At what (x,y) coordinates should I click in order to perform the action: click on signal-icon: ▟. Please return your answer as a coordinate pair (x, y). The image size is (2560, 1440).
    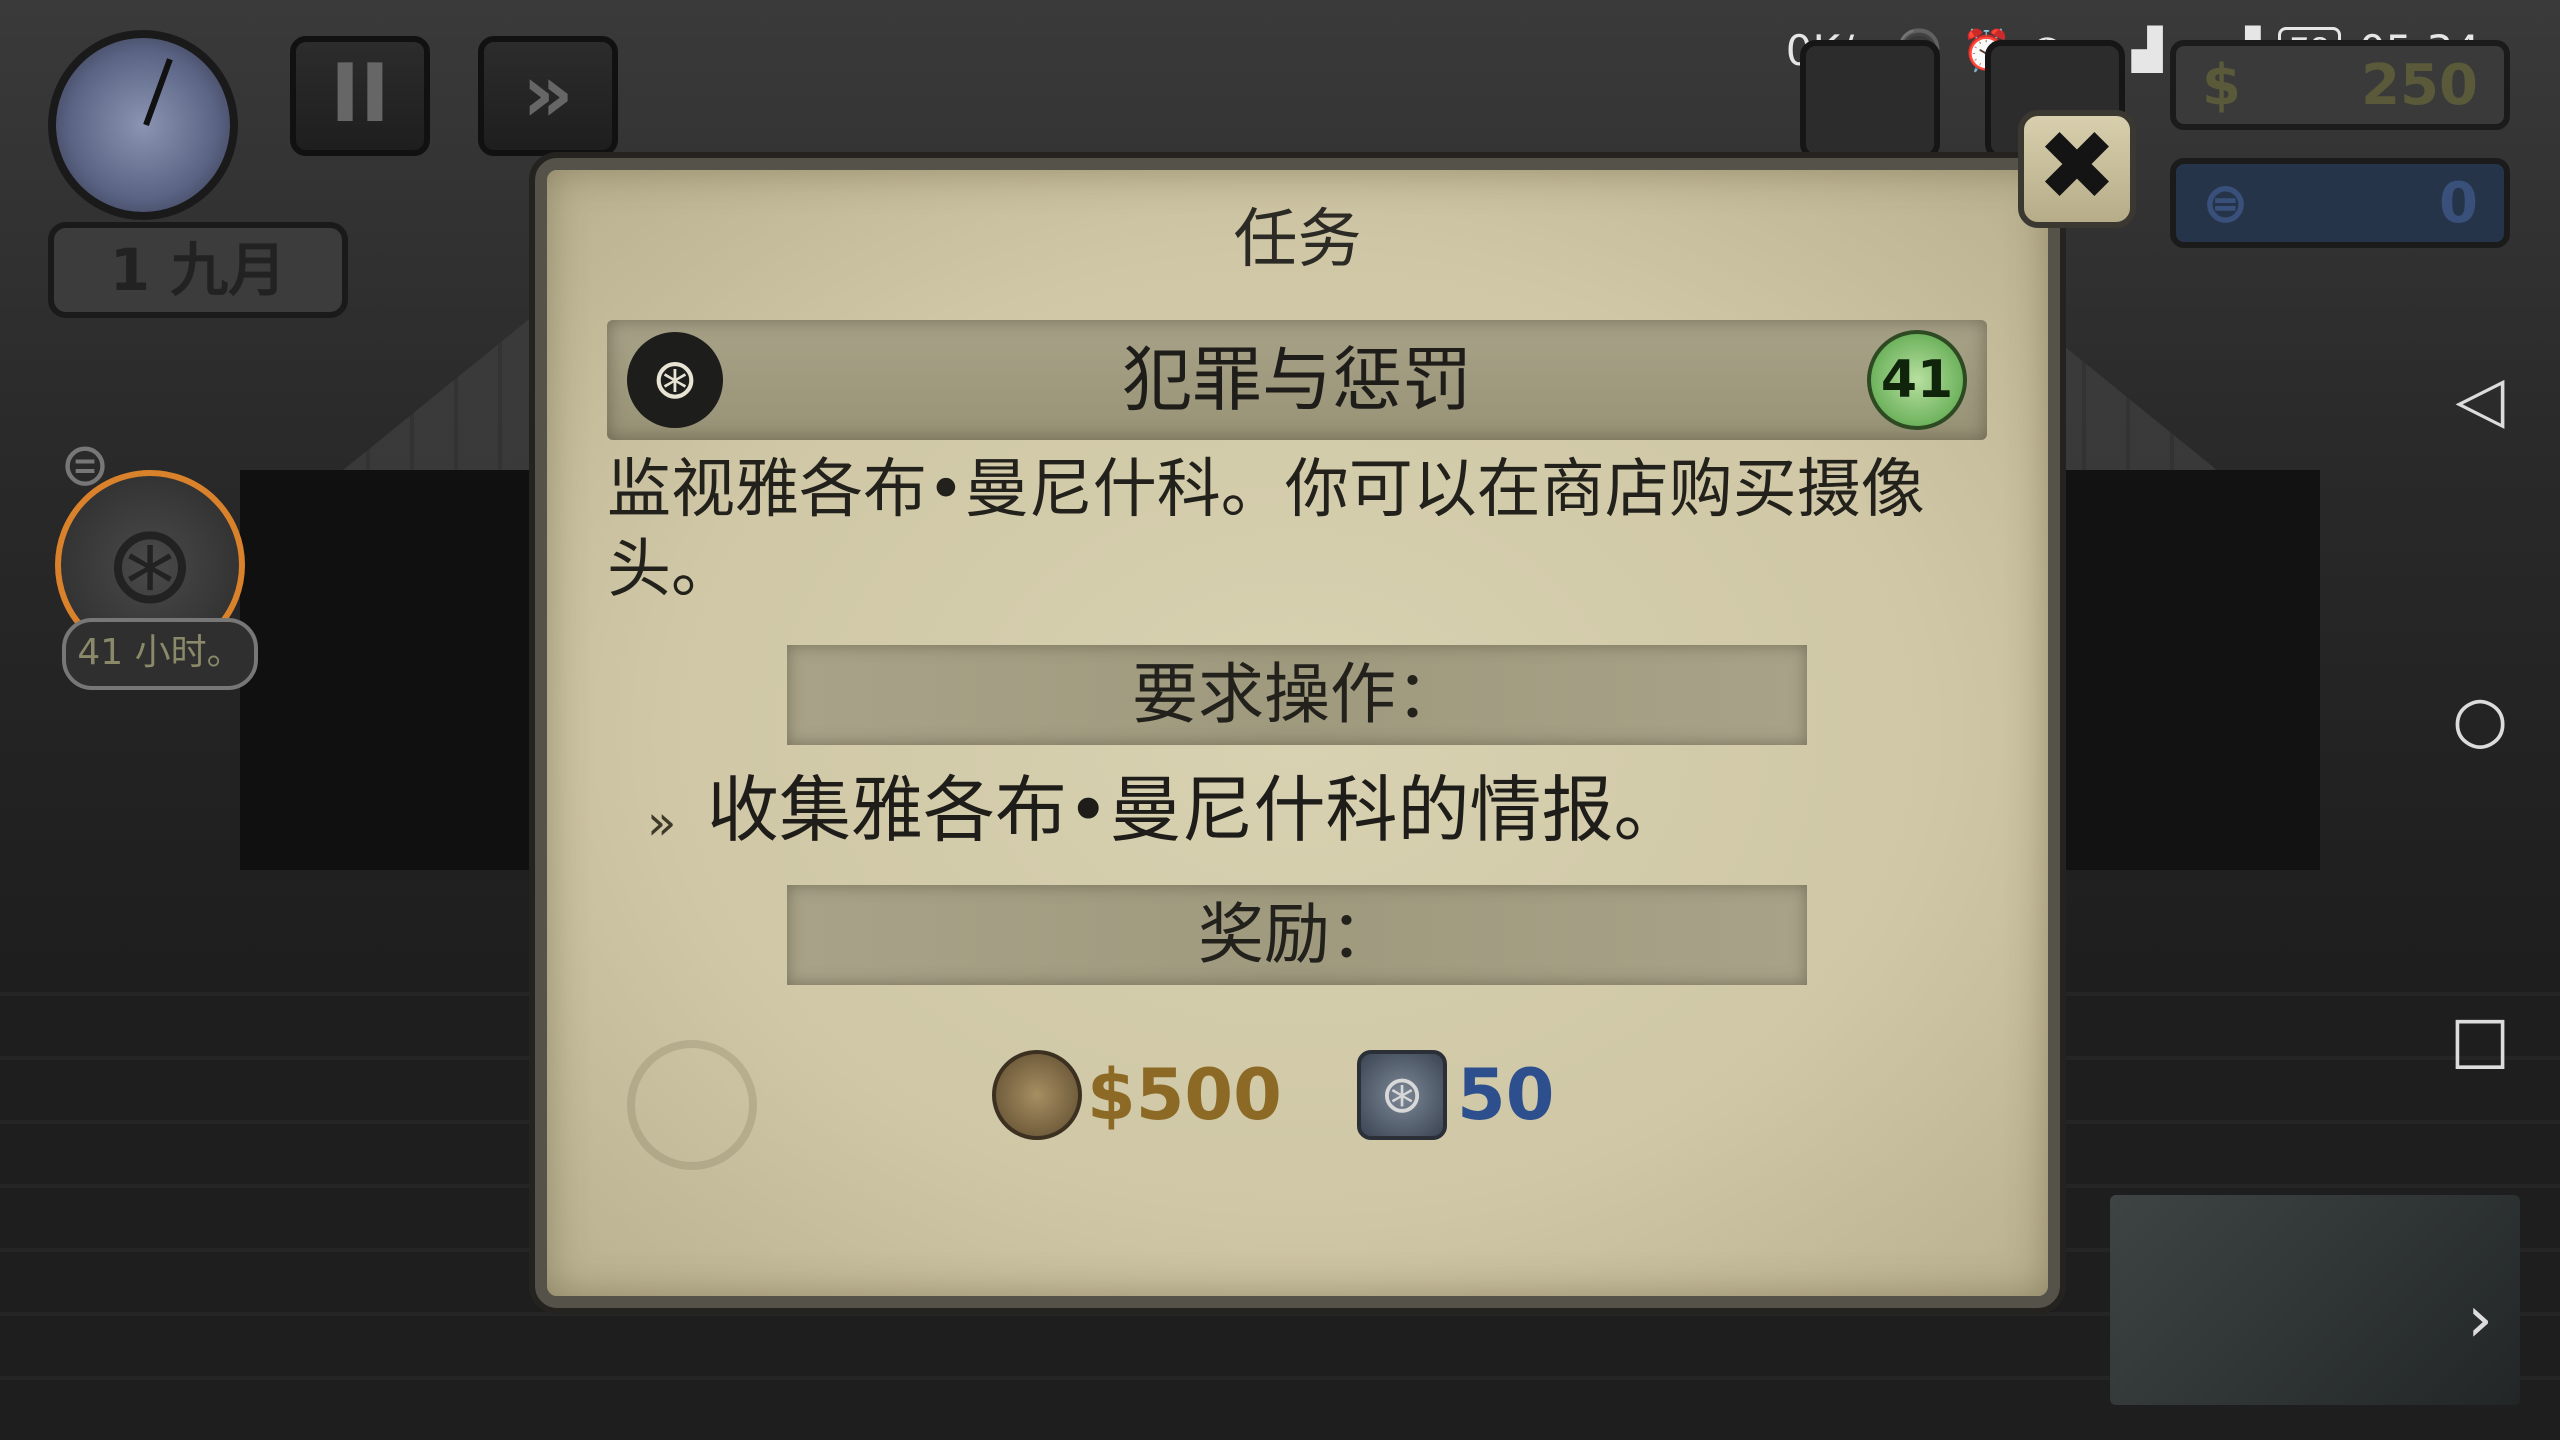
    Looking at the image, I should click on (2147, 50).